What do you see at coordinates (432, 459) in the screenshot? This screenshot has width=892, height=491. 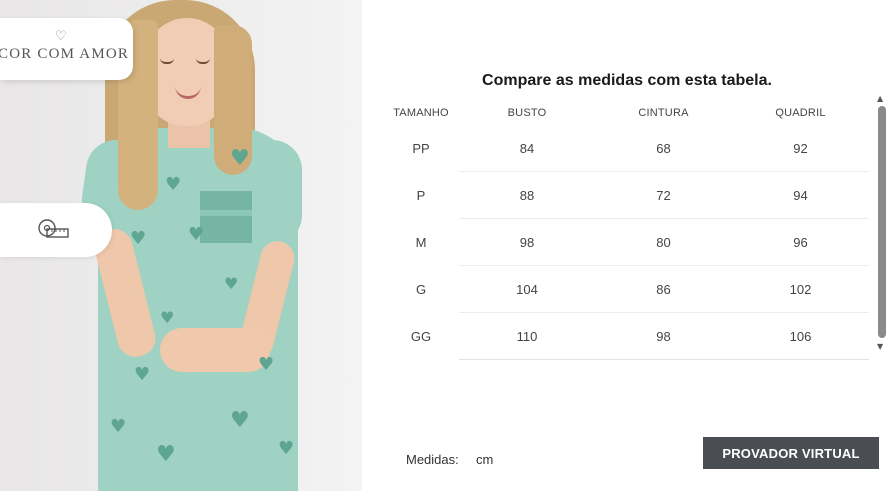 I see `units-label: Medidas:` at bounding box center [432, 459].